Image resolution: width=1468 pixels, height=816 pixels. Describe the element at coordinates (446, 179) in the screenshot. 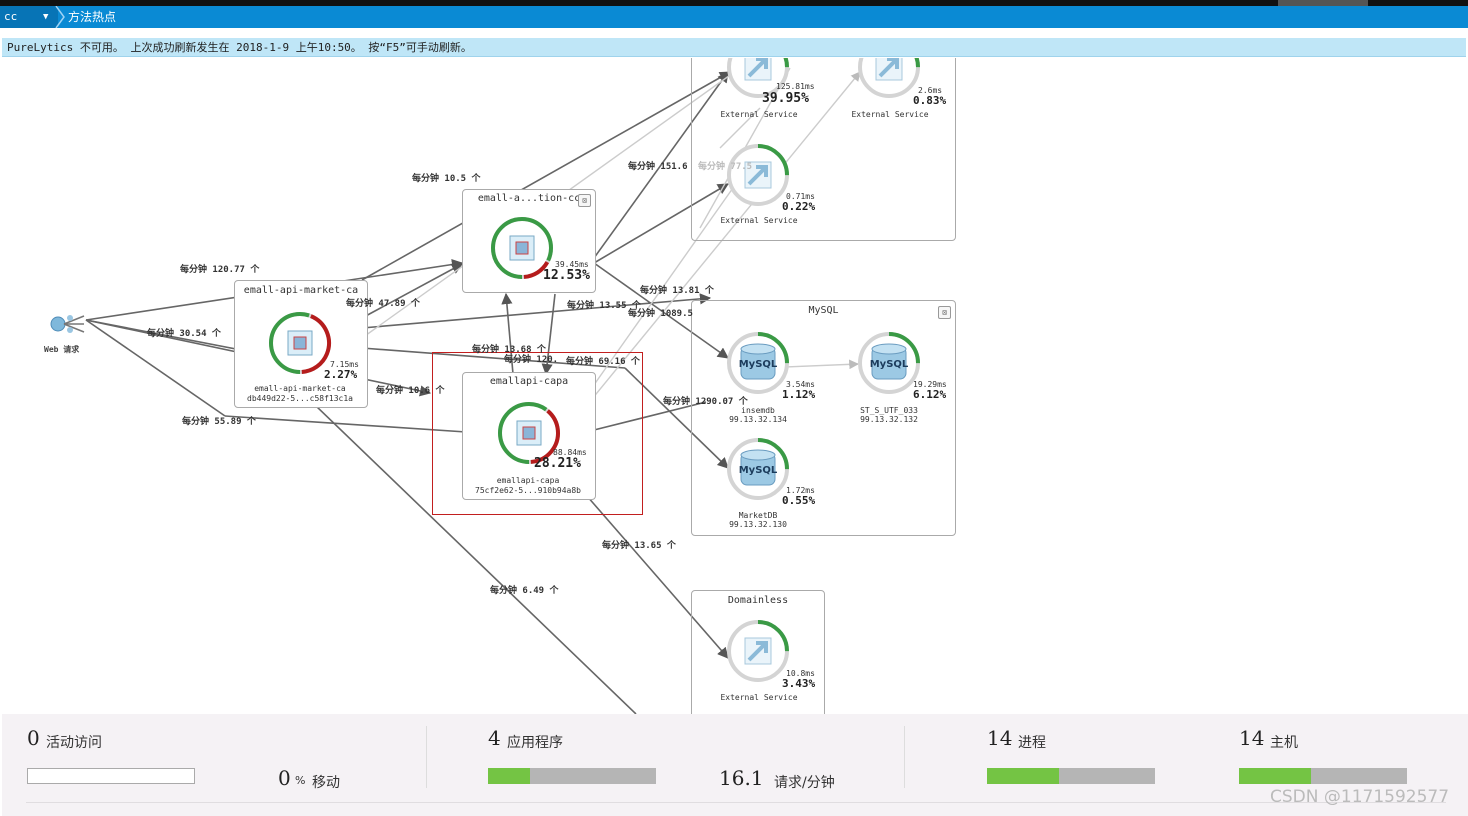

I see `edge-rate-label: 每分钟 10.5 个` at that location.